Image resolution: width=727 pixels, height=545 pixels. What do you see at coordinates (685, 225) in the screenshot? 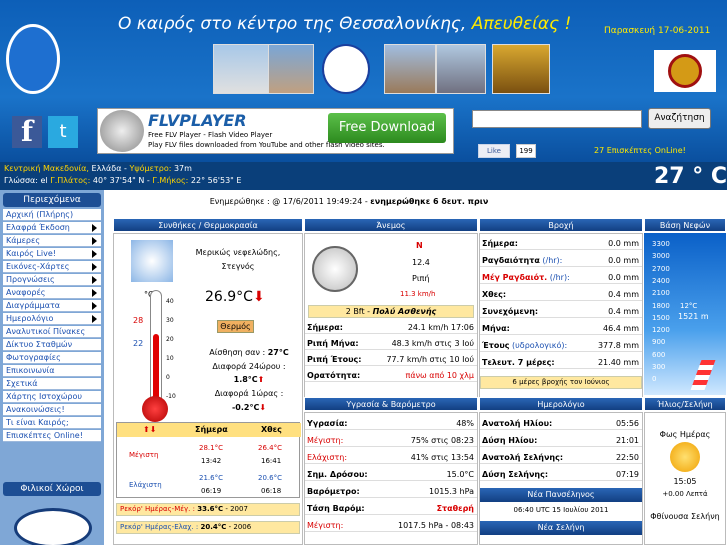
I see `col-cloud: Βάση Νεφών` at bounding box center [685, 225].